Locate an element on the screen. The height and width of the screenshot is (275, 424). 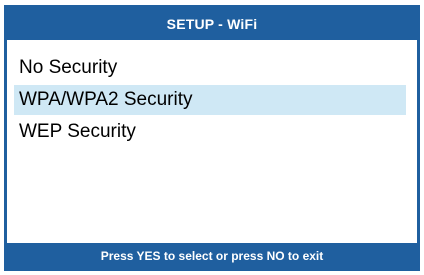
status-bar: Press YES to select or press NO to exit is located at coordinates (212, 255).